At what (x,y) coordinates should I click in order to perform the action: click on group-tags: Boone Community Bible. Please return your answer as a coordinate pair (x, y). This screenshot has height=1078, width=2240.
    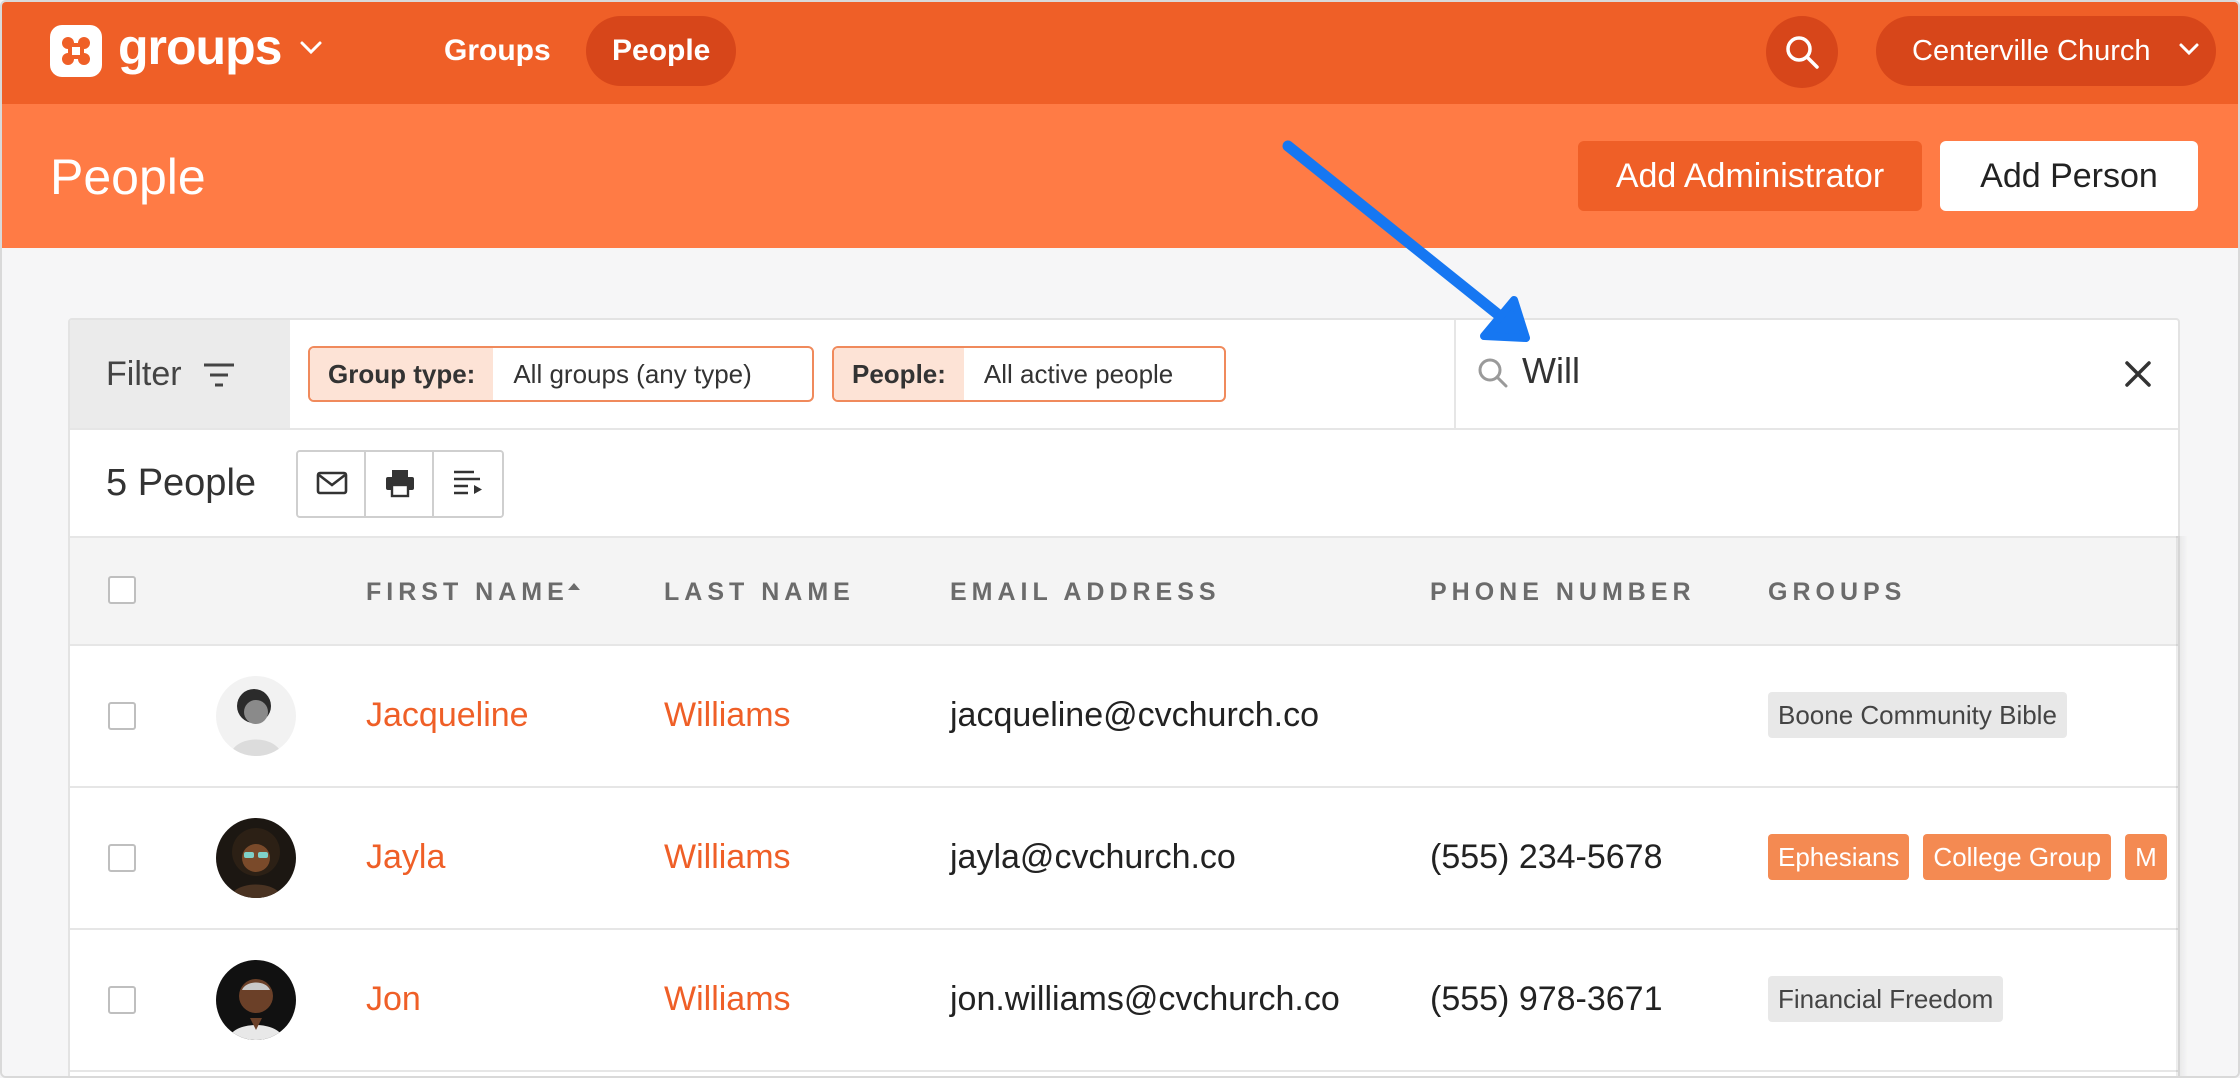
    Looking at the image, I should click on (1917, 715).